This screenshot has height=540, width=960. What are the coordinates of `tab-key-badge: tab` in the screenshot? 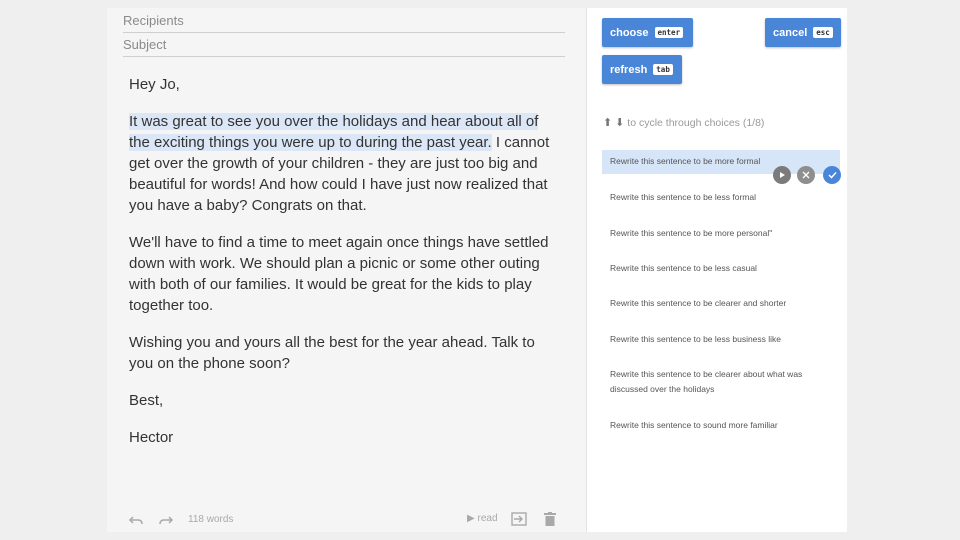 It's located at (663, 69).